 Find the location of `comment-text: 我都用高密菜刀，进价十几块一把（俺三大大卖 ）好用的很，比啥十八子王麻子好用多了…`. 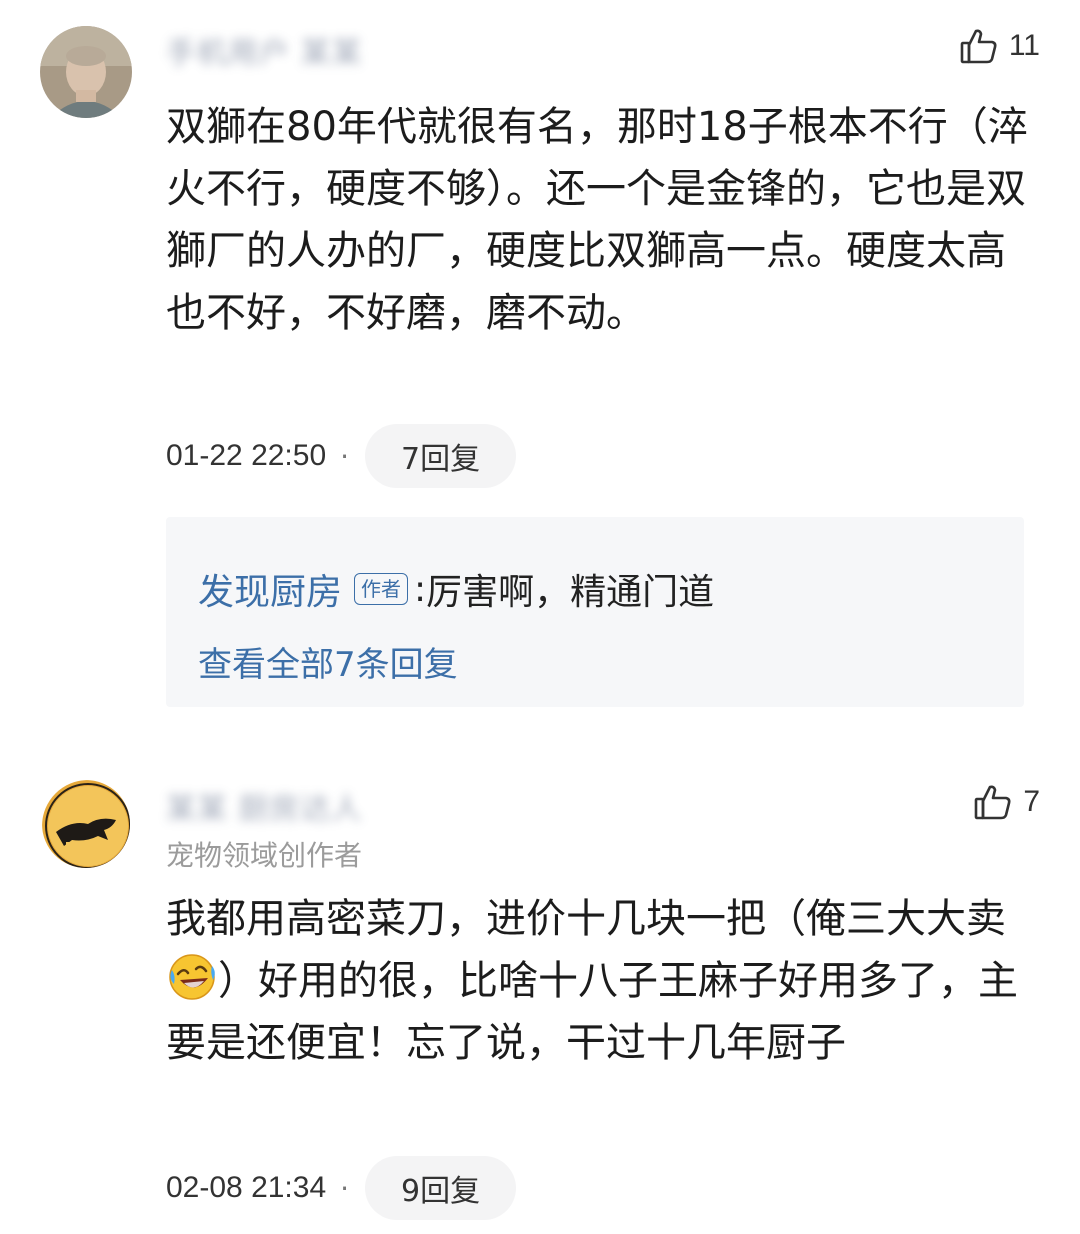

comment-text: 我都用高密菜刀，进价十几块一把（俺三大大卖 ）好用的很，比啥十八子王麻子好用多了… is located at coordinates (601, 981).